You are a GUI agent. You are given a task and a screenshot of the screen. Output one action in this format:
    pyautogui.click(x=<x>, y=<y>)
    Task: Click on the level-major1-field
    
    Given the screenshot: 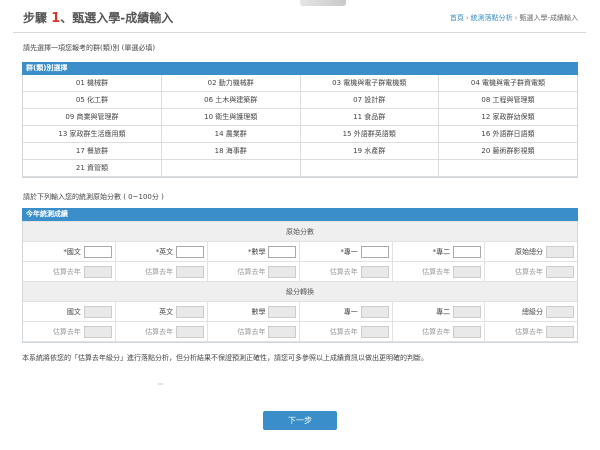 What is the action you would take?
    pyautogui.click(x=374, y=311)
    